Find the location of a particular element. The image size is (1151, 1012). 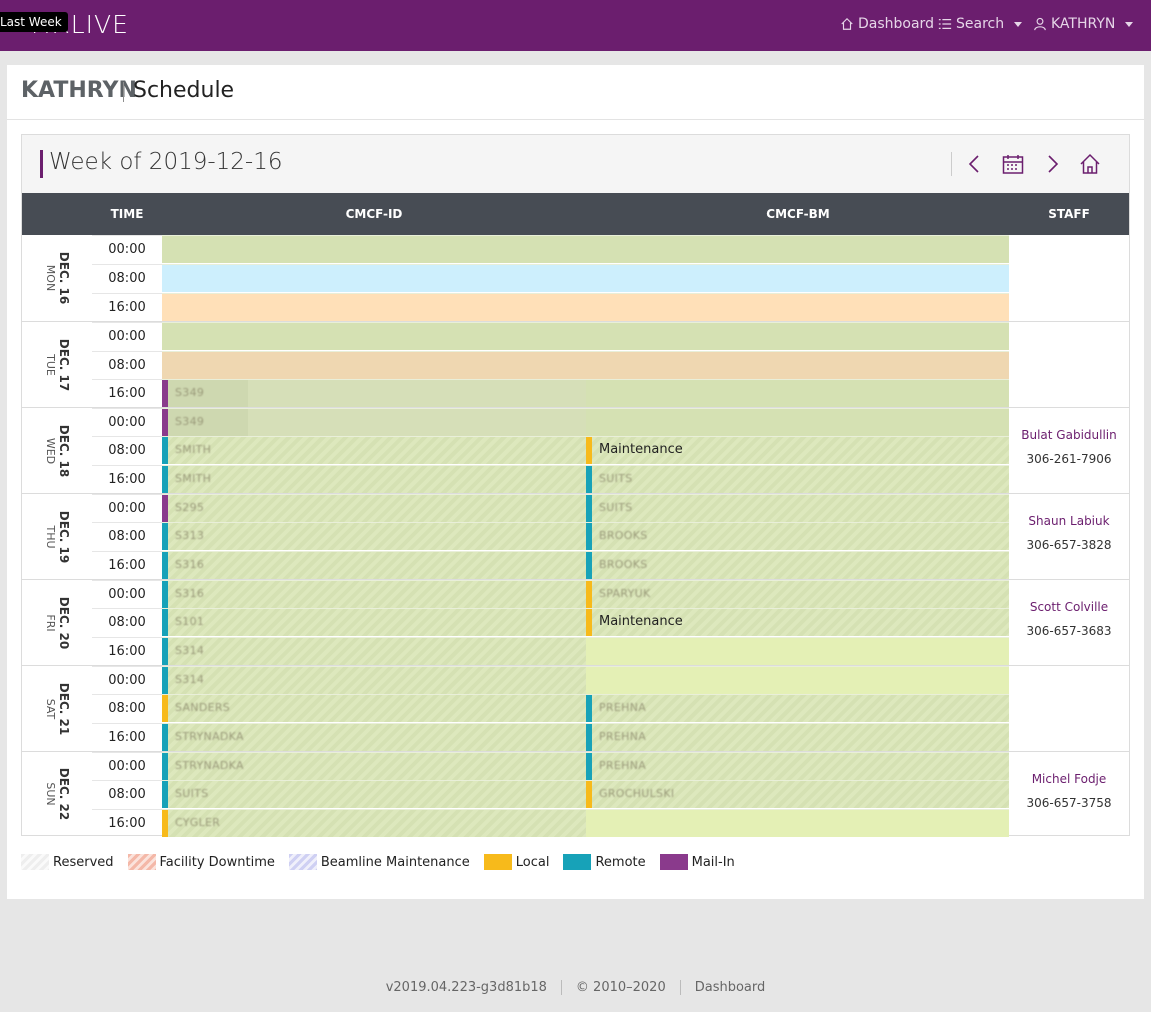

previous-week-button is located at coordinates (975, 164).